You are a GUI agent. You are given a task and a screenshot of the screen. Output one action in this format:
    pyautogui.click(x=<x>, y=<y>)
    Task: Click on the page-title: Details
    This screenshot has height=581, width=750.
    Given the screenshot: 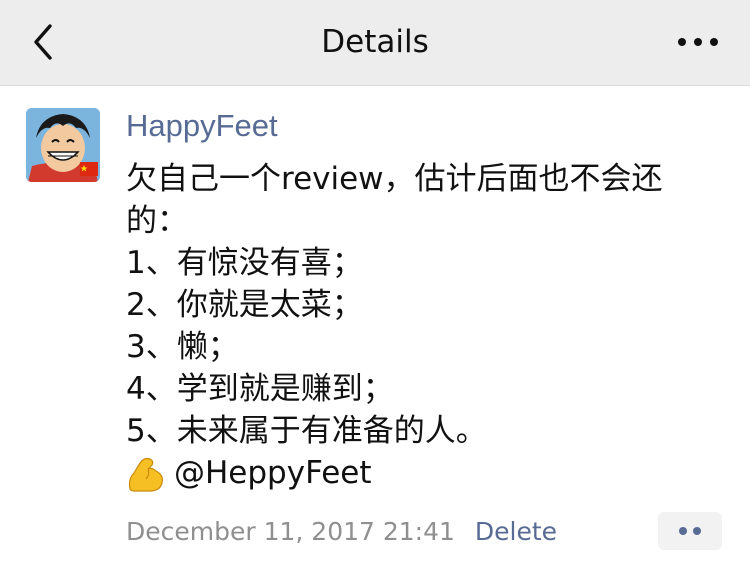 What is the action you would take?
    pyautogui.click(x=375, y=42)
    